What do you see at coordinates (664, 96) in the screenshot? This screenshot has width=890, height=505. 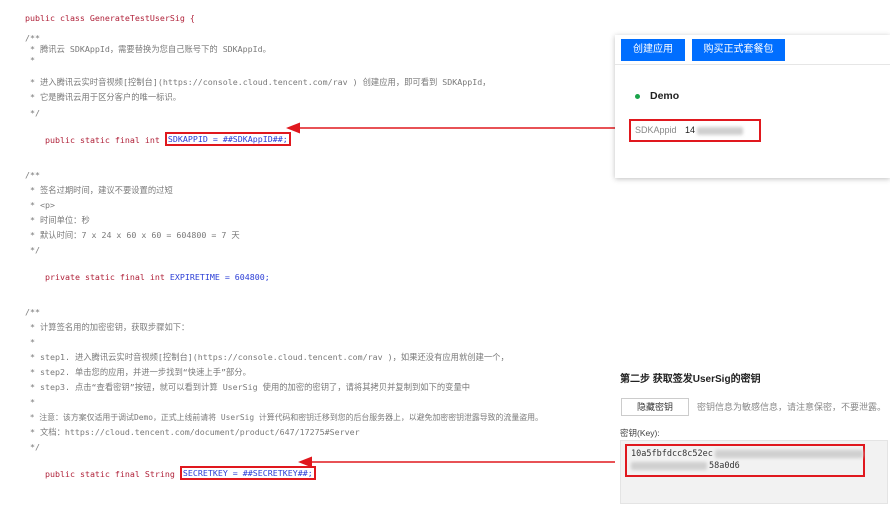 I see `app-name: Demo` at bounding box center [664, 96].